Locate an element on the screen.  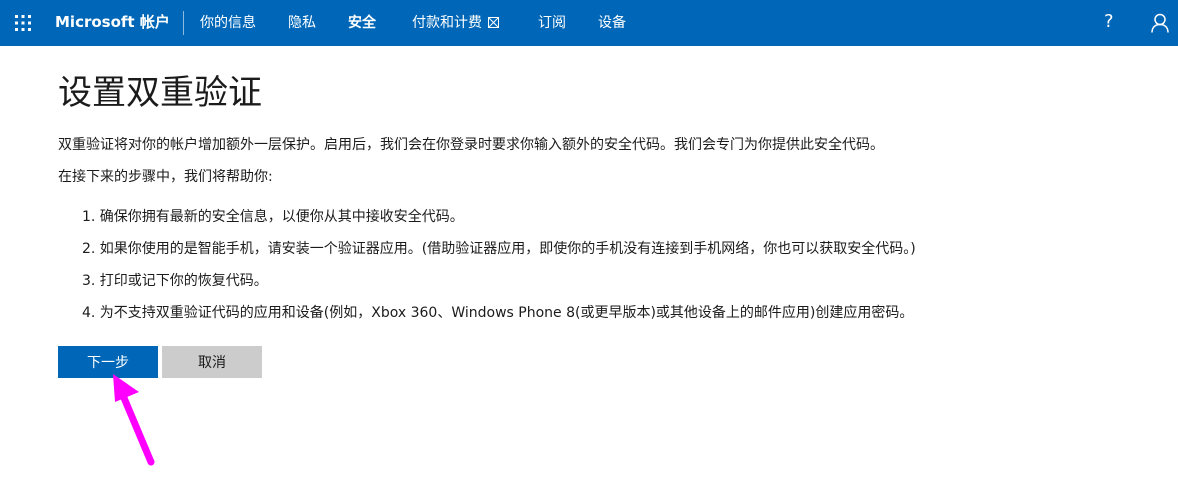
external-link-icon is located at coordinates (493, 22).